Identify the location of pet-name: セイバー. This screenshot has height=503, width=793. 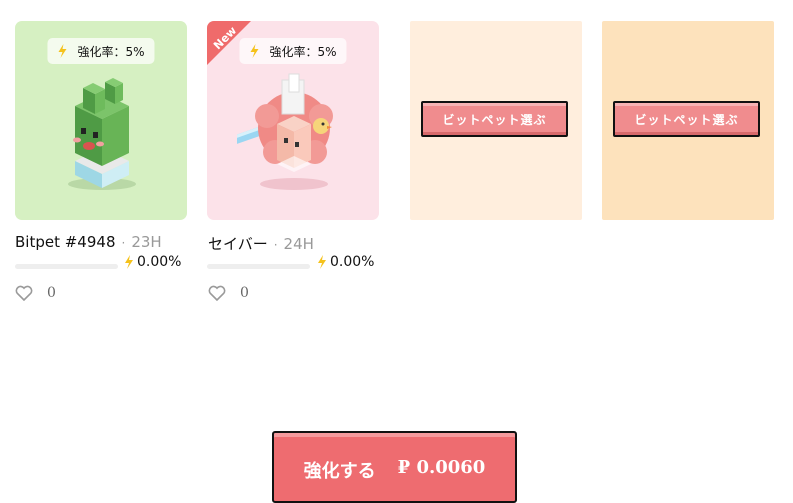
(238, 244).